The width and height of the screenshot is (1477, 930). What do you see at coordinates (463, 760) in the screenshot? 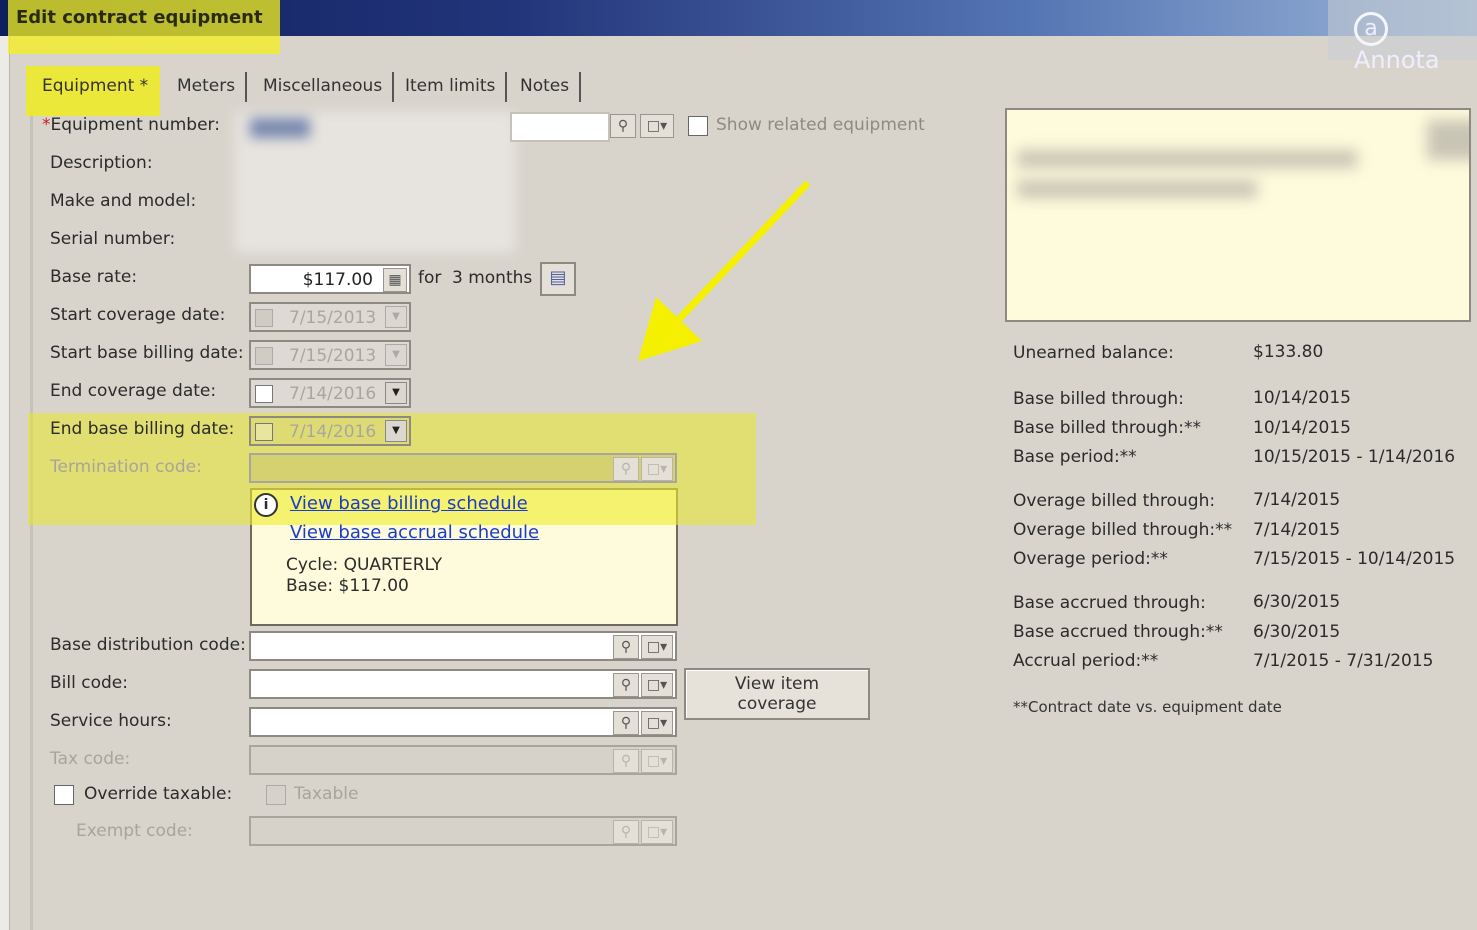
I see `tax-code-input: ⚲ □▾` at bounding box center [463, 760].